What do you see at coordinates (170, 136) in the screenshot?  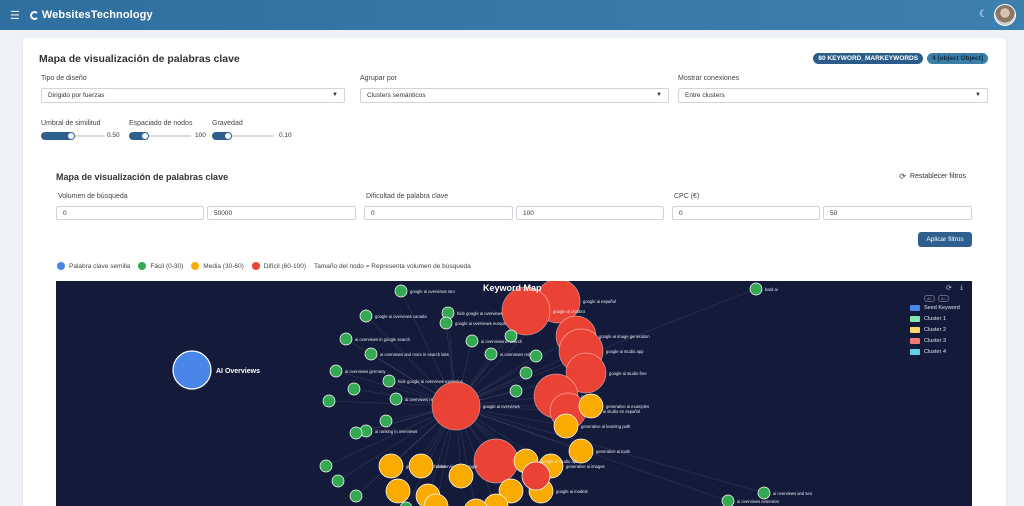 I see `spacing-track` at bounding box center [170, 136].